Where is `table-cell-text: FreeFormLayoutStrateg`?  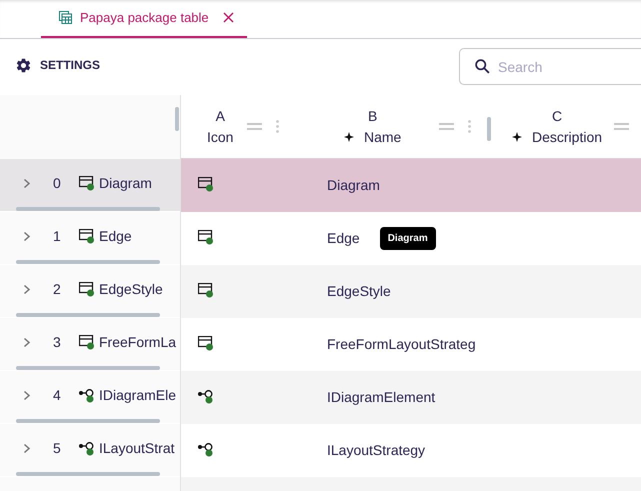
table-cell-text: FreeFormLayoutStrateg is located at coordinates (401, 344).